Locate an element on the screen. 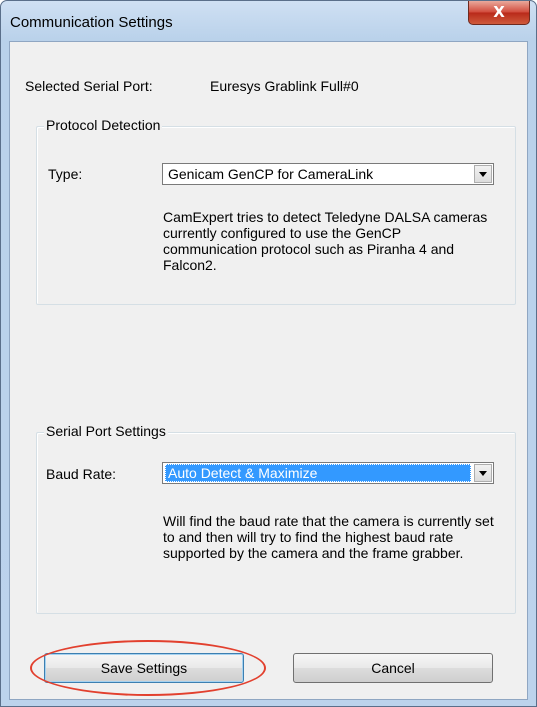 The image size is (537, 707). close-icon: X is located at coordinates (499, 12).